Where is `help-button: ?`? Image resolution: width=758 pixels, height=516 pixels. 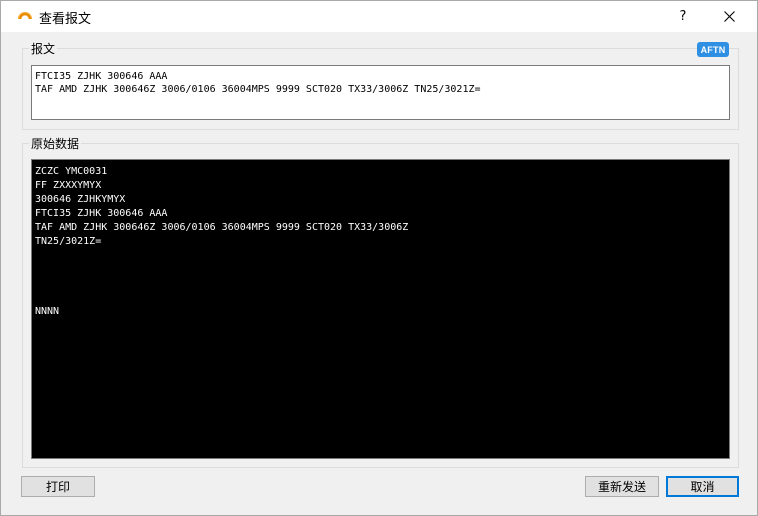 help-button: ? is located at coordinates (683, 16).